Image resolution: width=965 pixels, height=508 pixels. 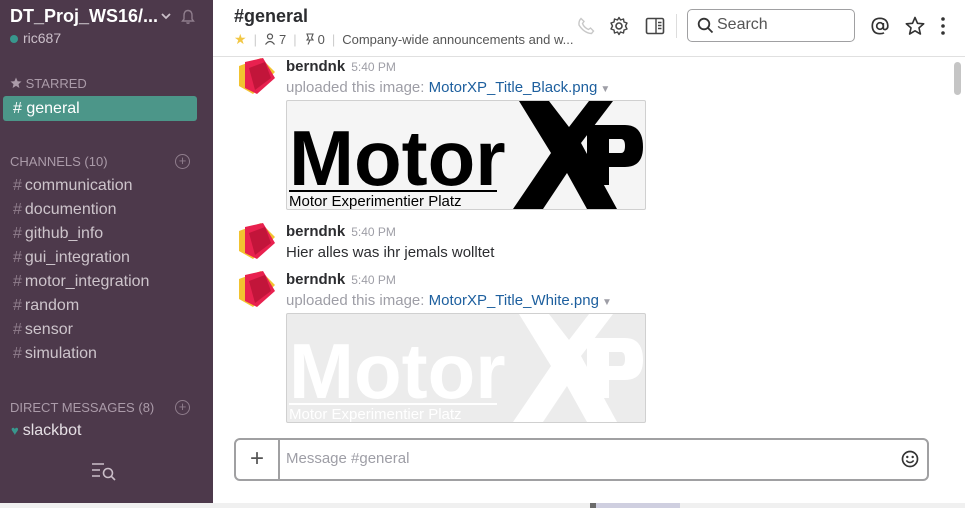 I want to click on add-channel-icon: +, so click(x=182, y=161).